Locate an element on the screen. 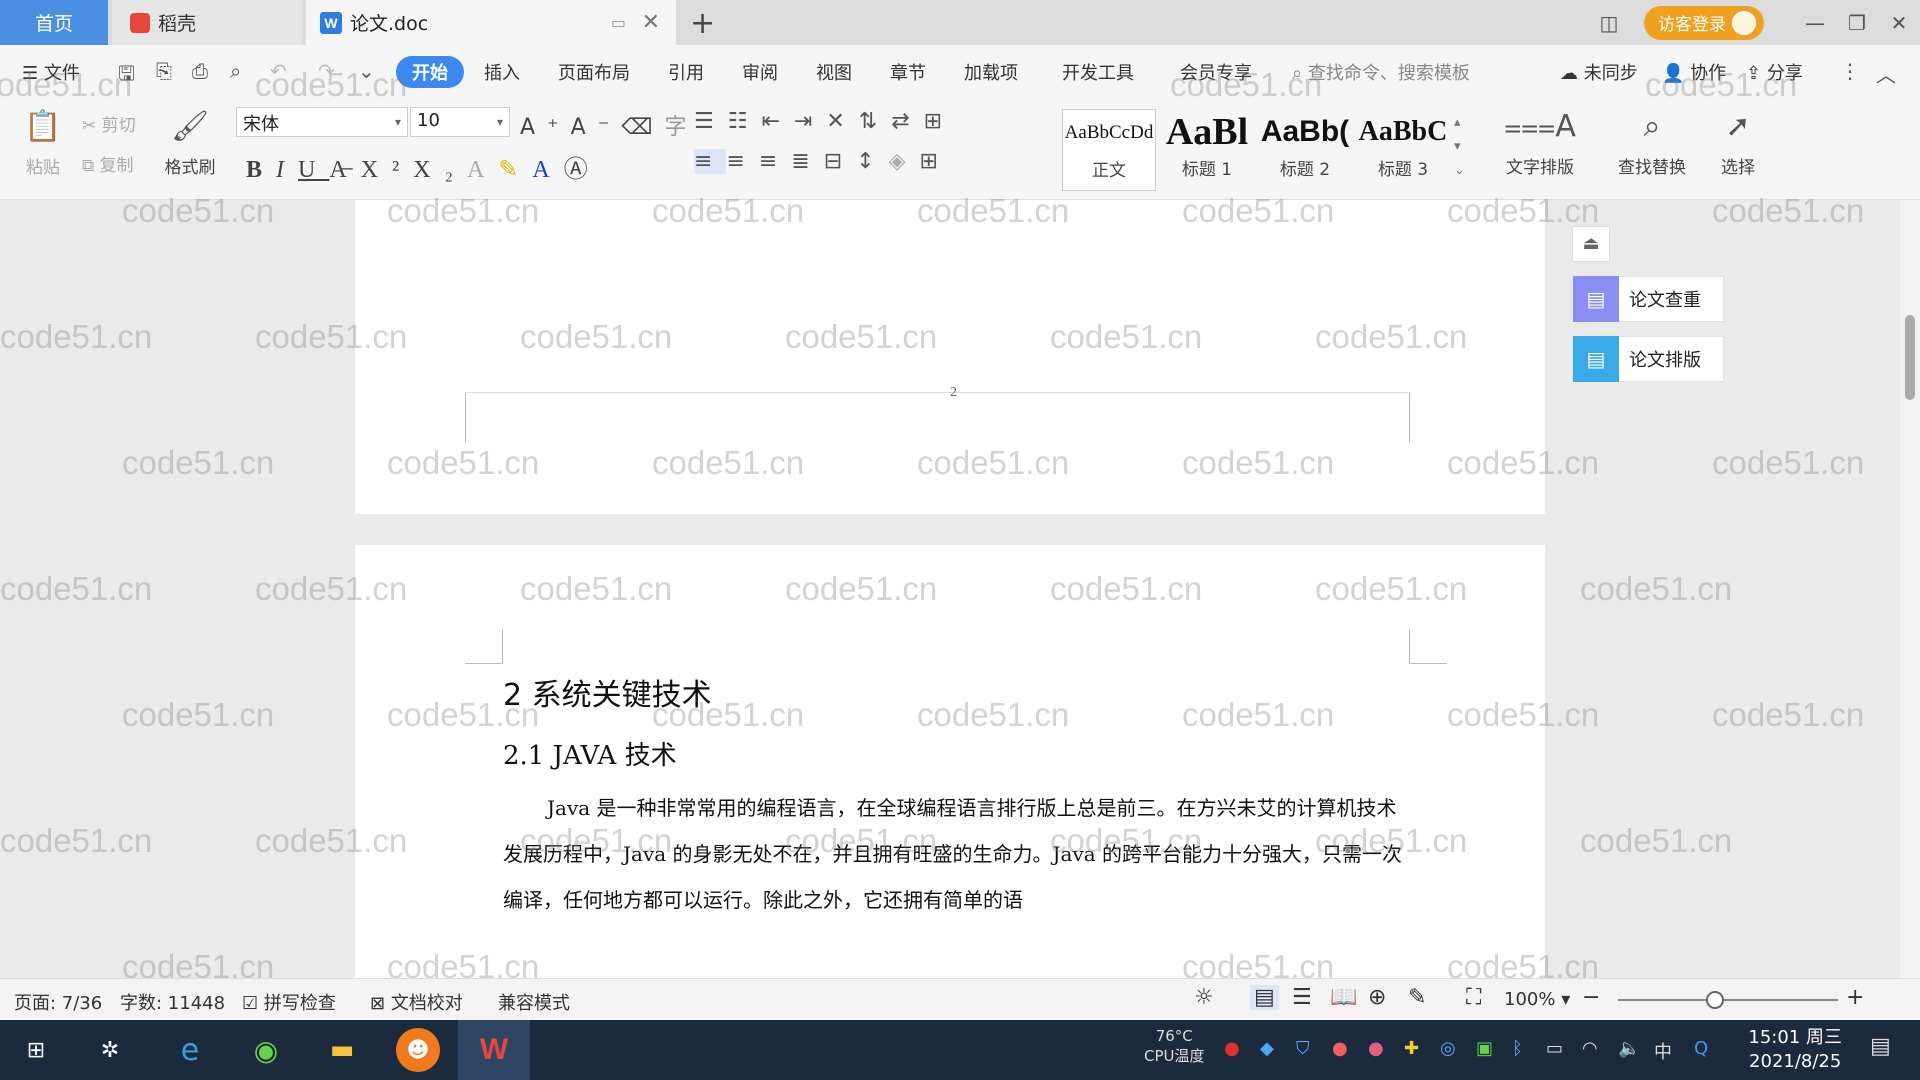 This screenshot has height=1080, width=1920. windows-start-icon: ⊞ is located at coordinates (36, 1050).